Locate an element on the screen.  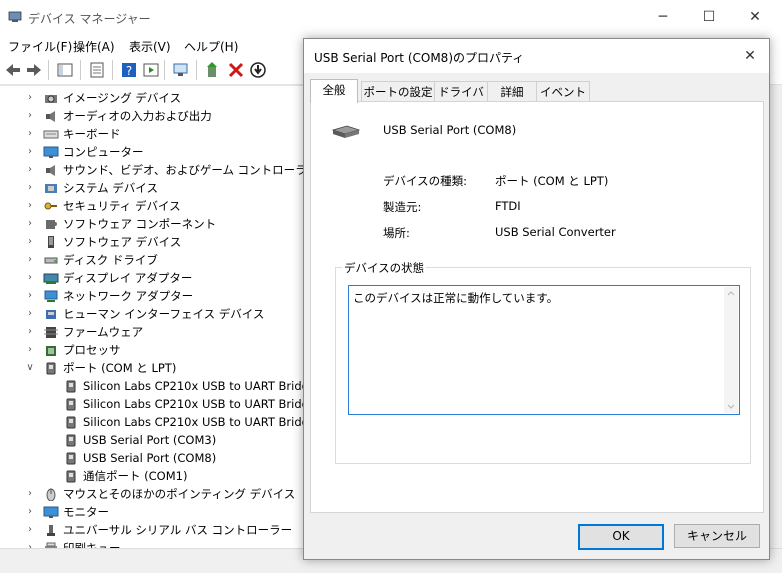
chevron-down-icon: ∨ is located at coordinates (30, 368).